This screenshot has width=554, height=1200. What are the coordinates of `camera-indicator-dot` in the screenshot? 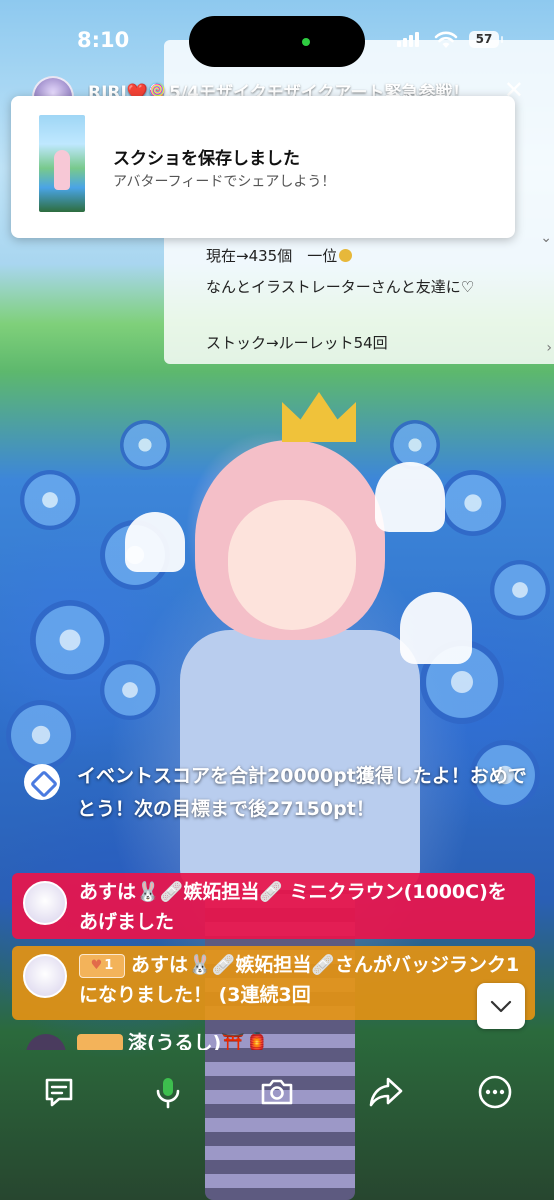 It's located at (306, 42).